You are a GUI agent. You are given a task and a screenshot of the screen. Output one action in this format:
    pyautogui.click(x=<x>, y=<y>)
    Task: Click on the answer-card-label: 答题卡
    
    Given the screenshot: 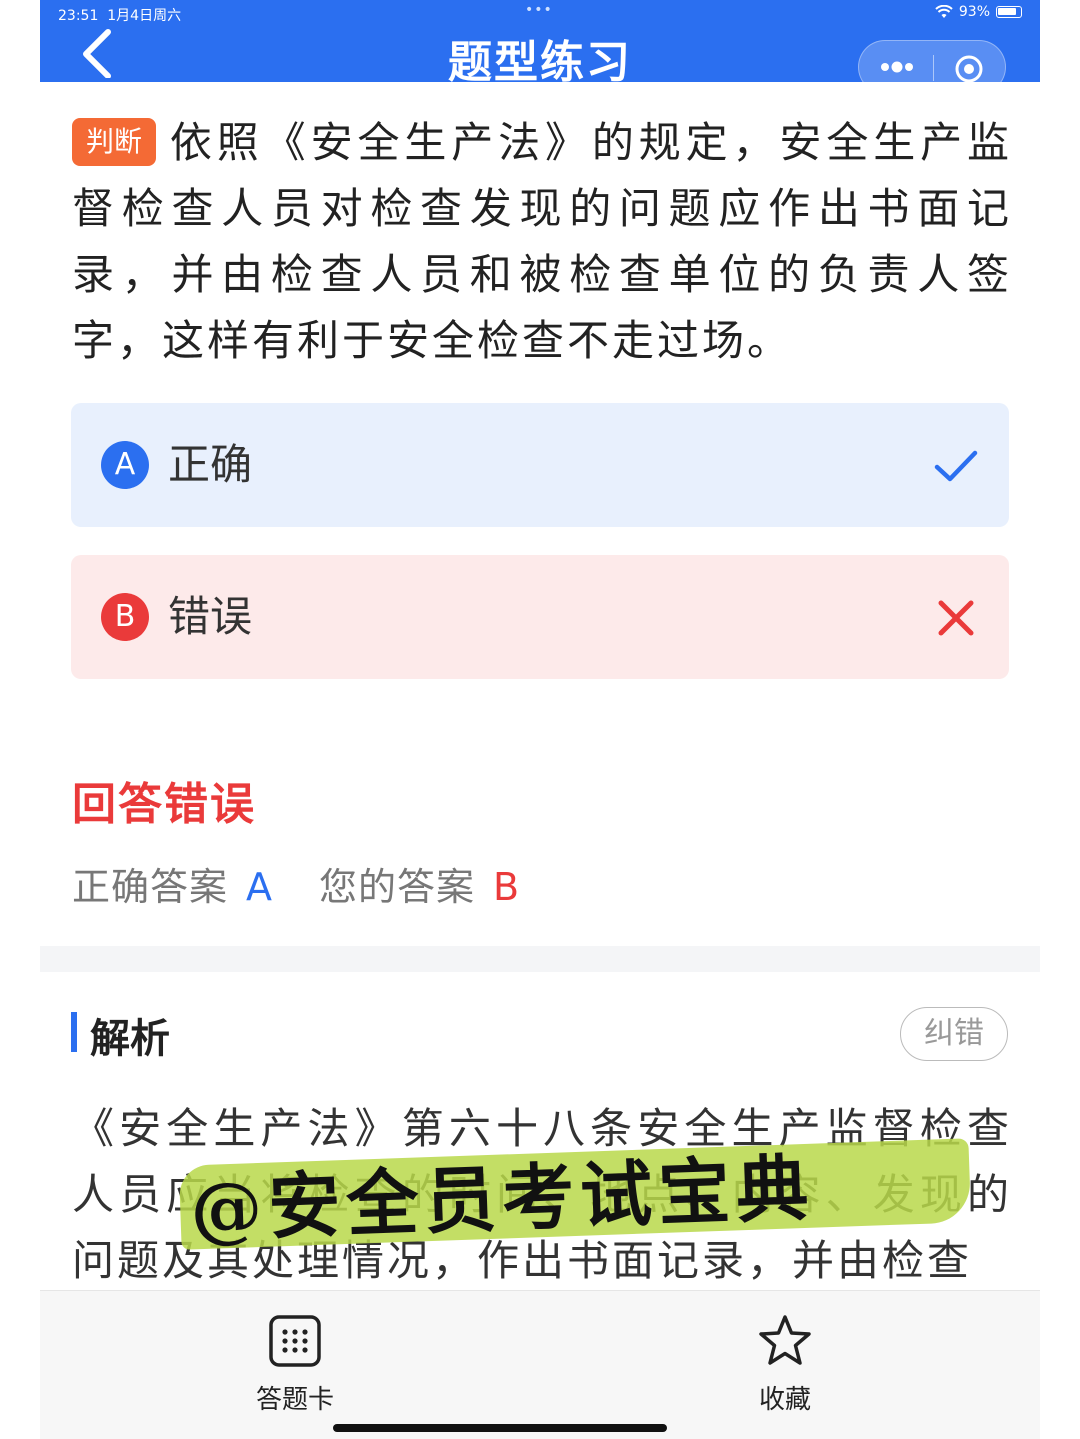 What is the action you would take?
    pyautogui.click(x=294, y=1400)
    